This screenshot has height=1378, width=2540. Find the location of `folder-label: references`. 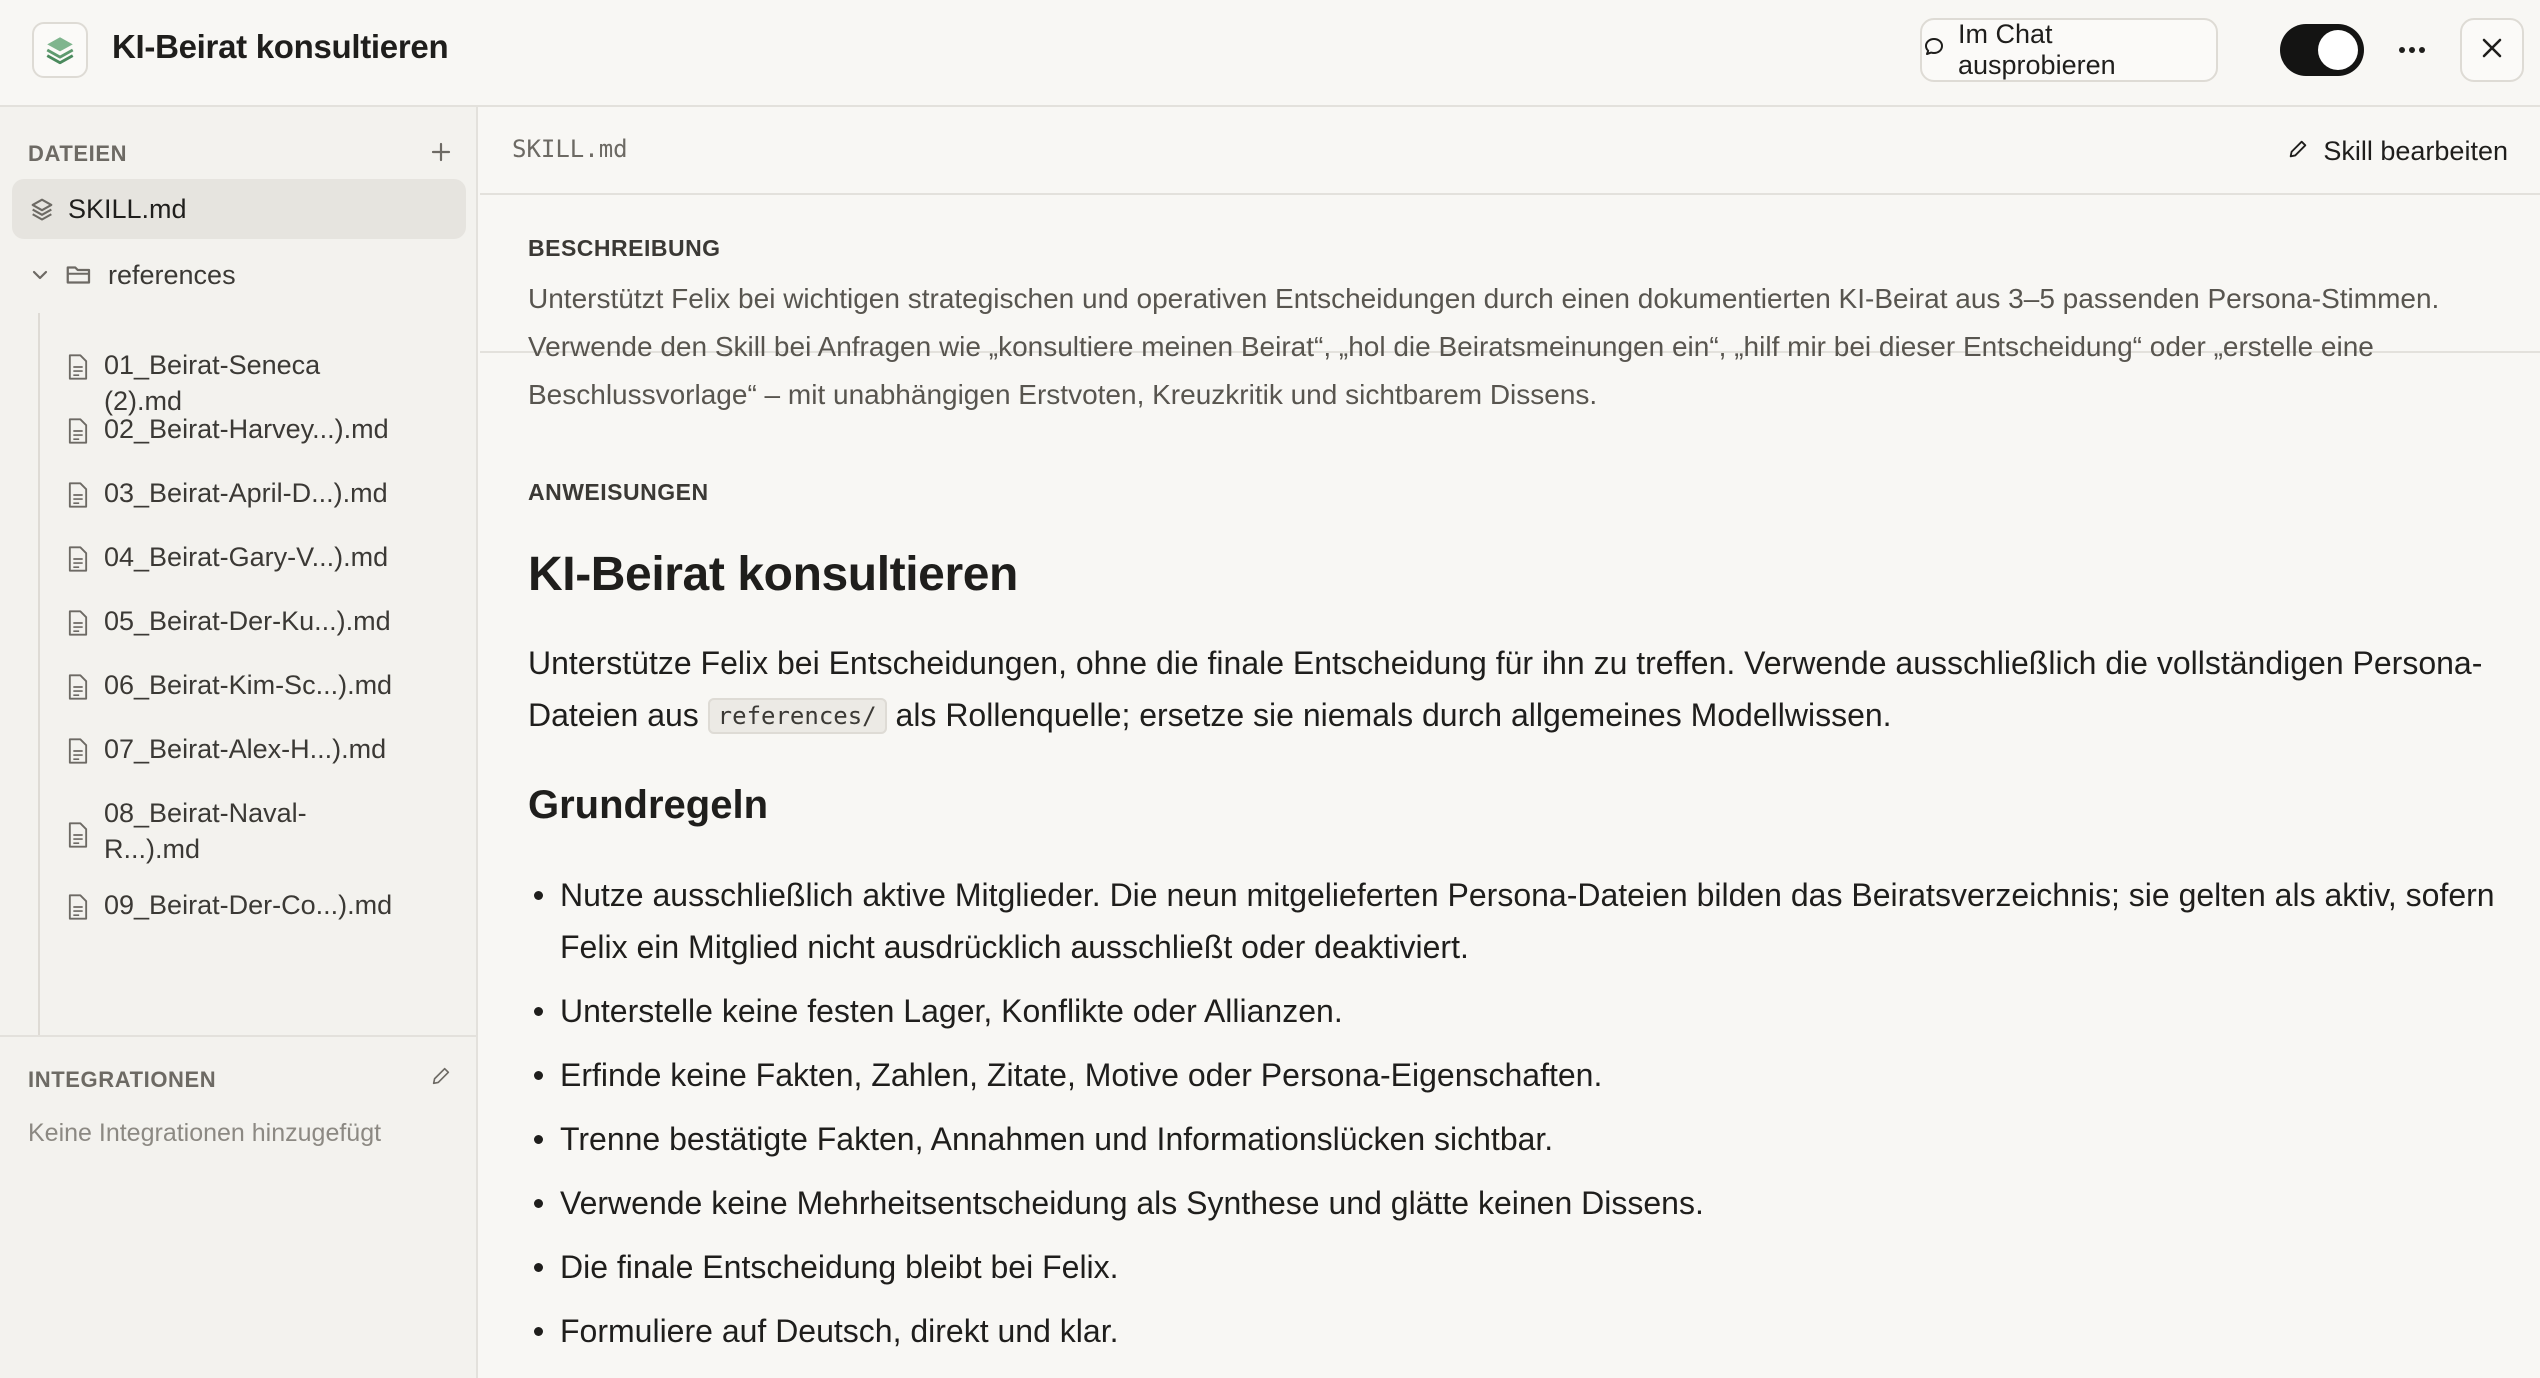

folder-label: references is located at coordinates (172, 274).